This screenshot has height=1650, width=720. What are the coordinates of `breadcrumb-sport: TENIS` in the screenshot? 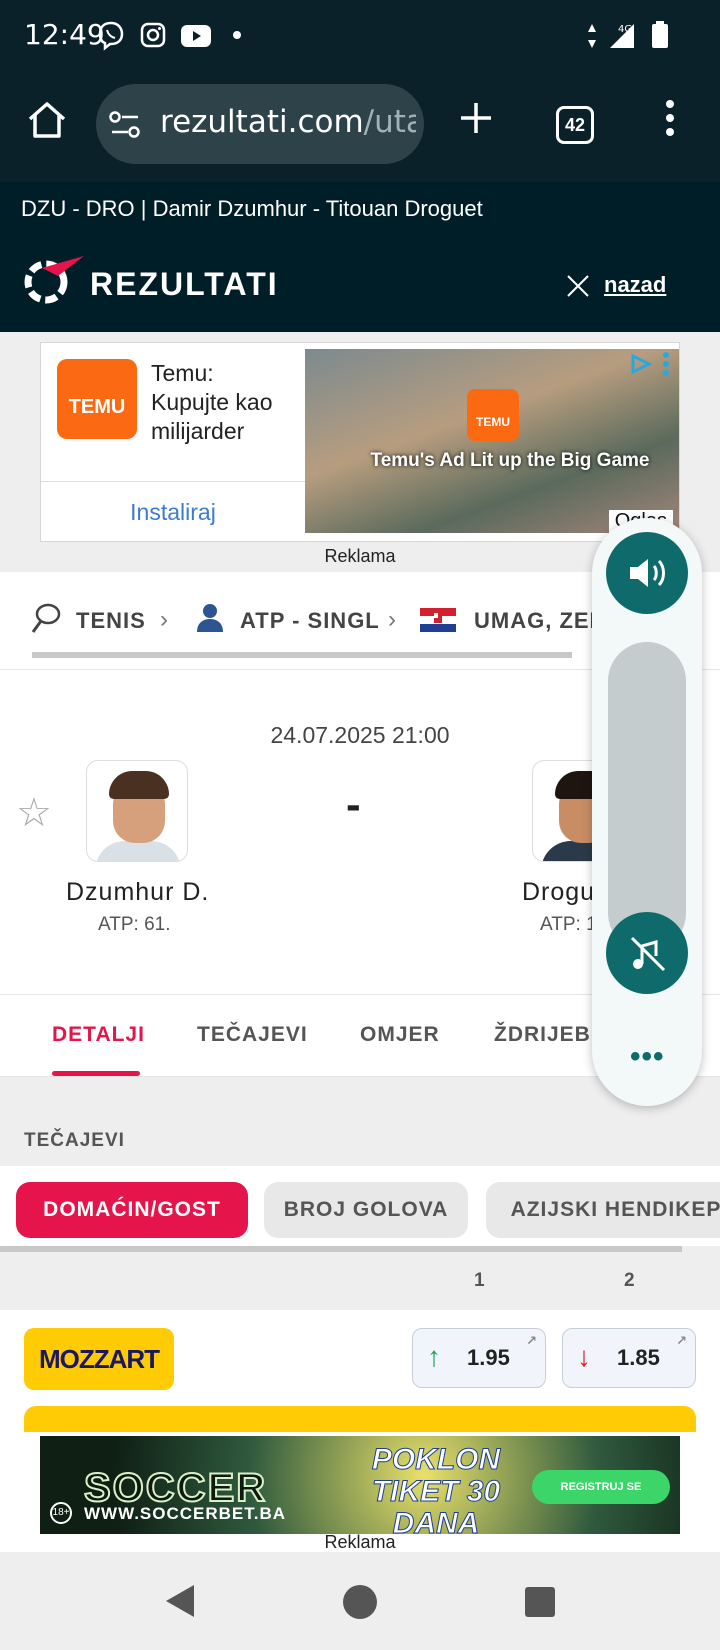 It's located at (111, 621).